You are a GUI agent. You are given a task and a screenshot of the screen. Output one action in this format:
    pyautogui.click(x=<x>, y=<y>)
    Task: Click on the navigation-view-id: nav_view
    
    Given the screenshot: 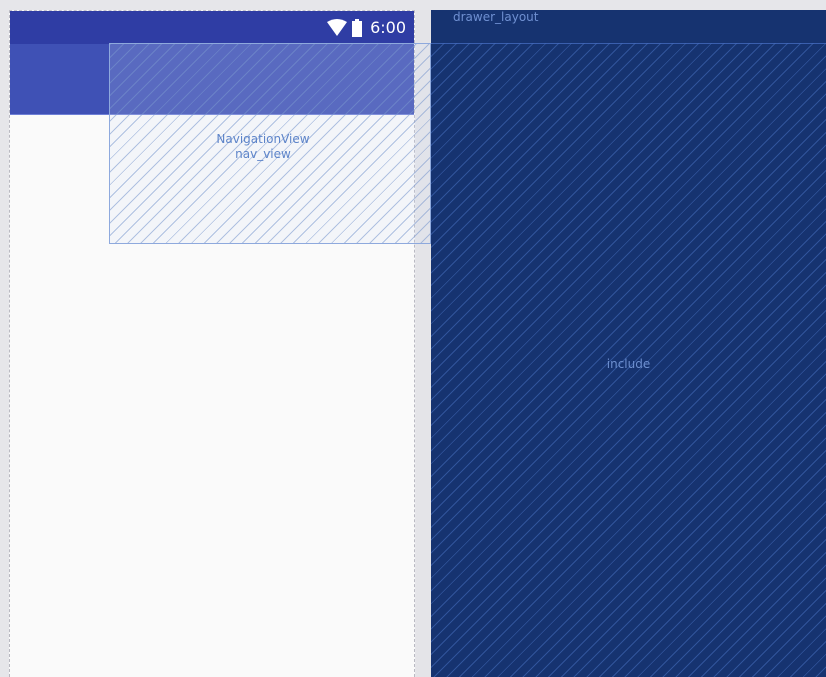 What is the action you would take?
    pyautogui.click(x=263, y=154)
    